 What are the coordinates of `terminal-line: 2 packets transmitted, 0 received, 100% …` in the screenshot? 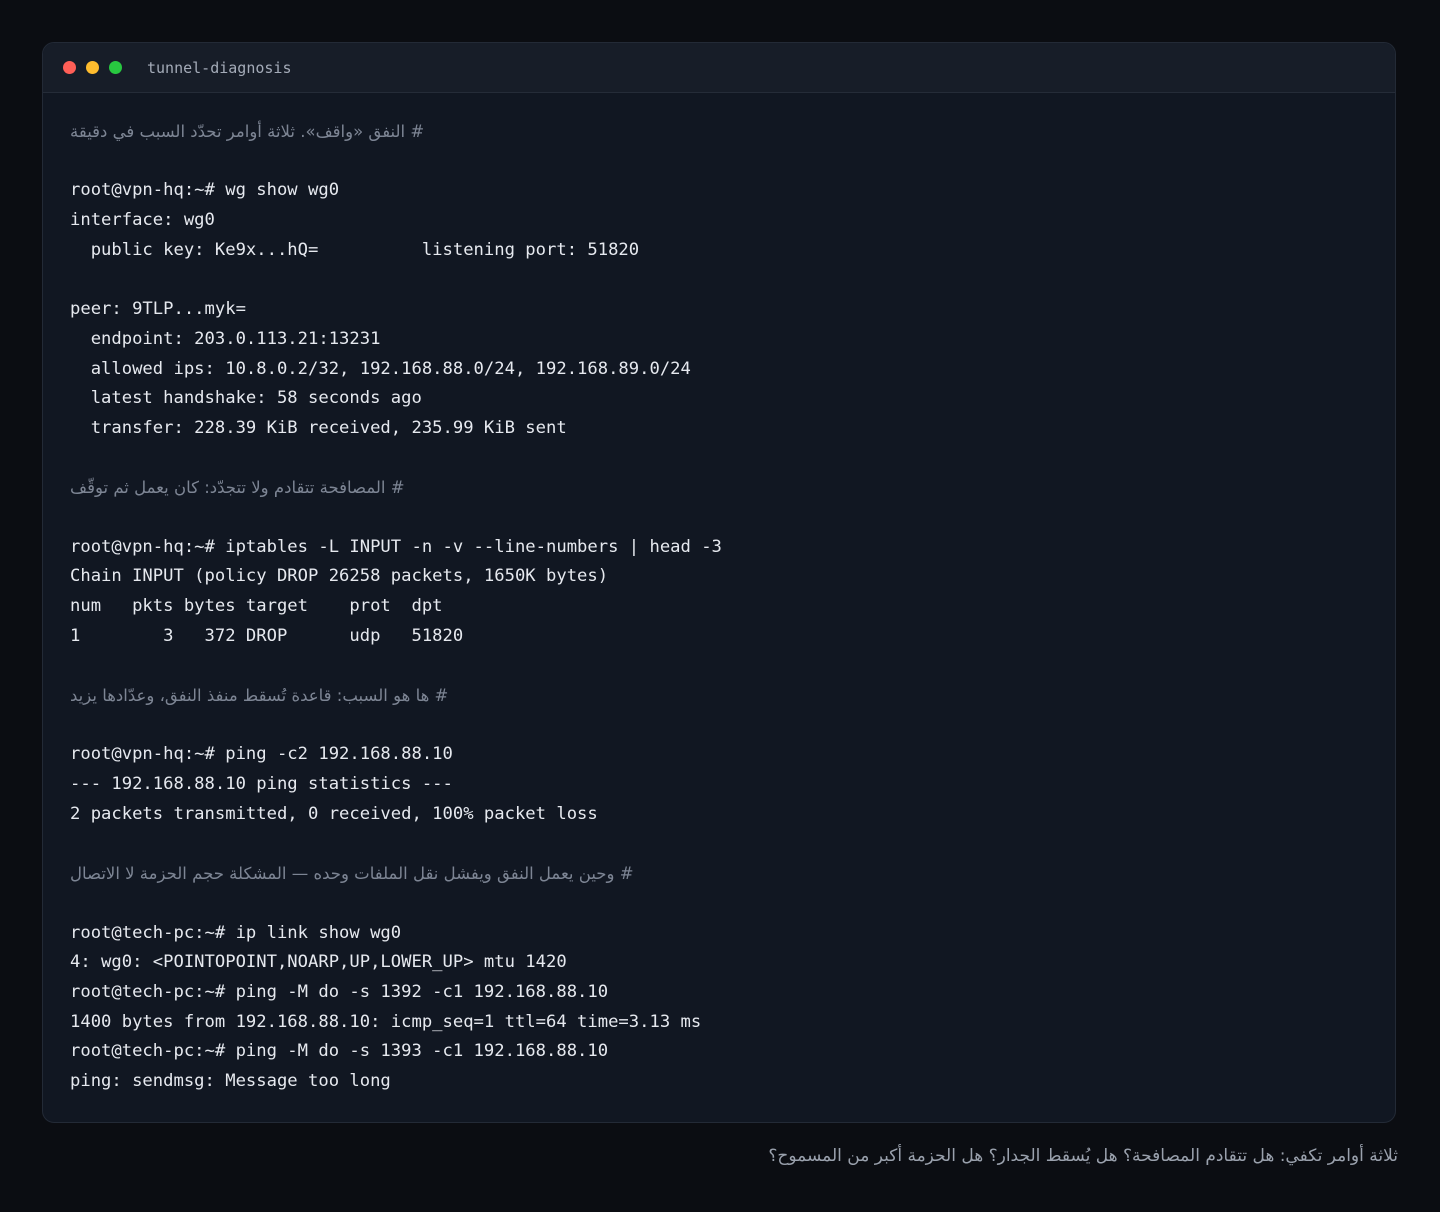 It's located at (334, 813).